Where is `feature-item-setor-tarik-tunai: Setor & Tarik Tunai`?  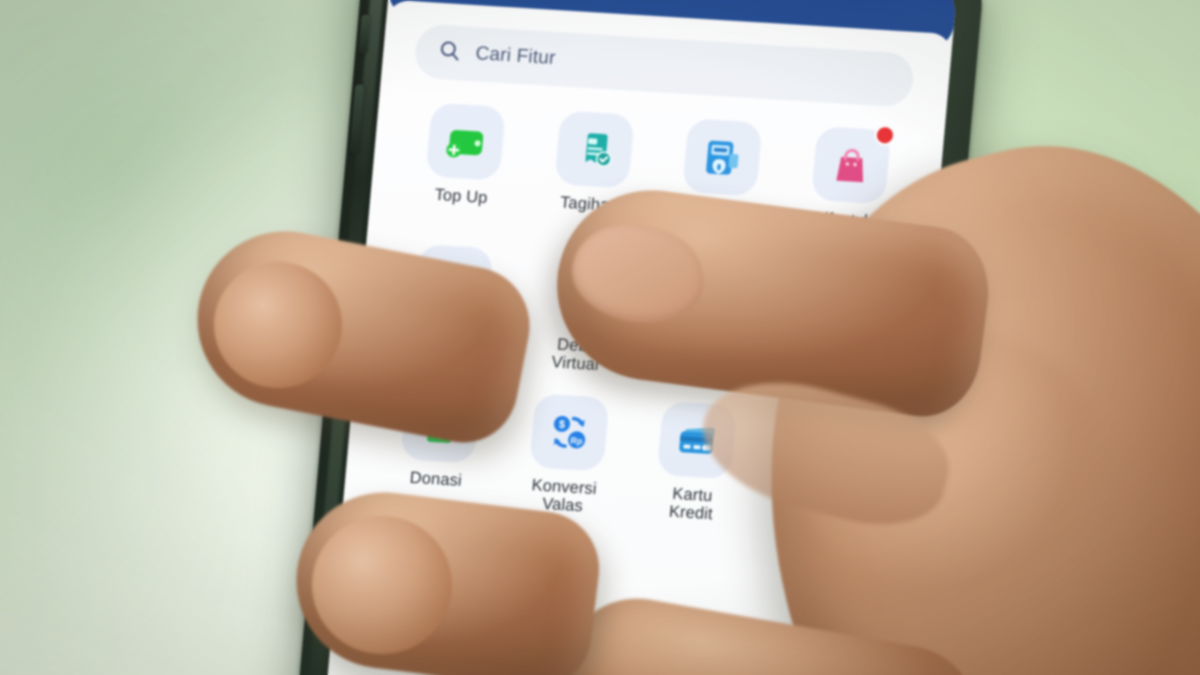 feature-item-setor-tarik-tunai: Setor & Tarik Tunai is located at coordinates (720, 180).